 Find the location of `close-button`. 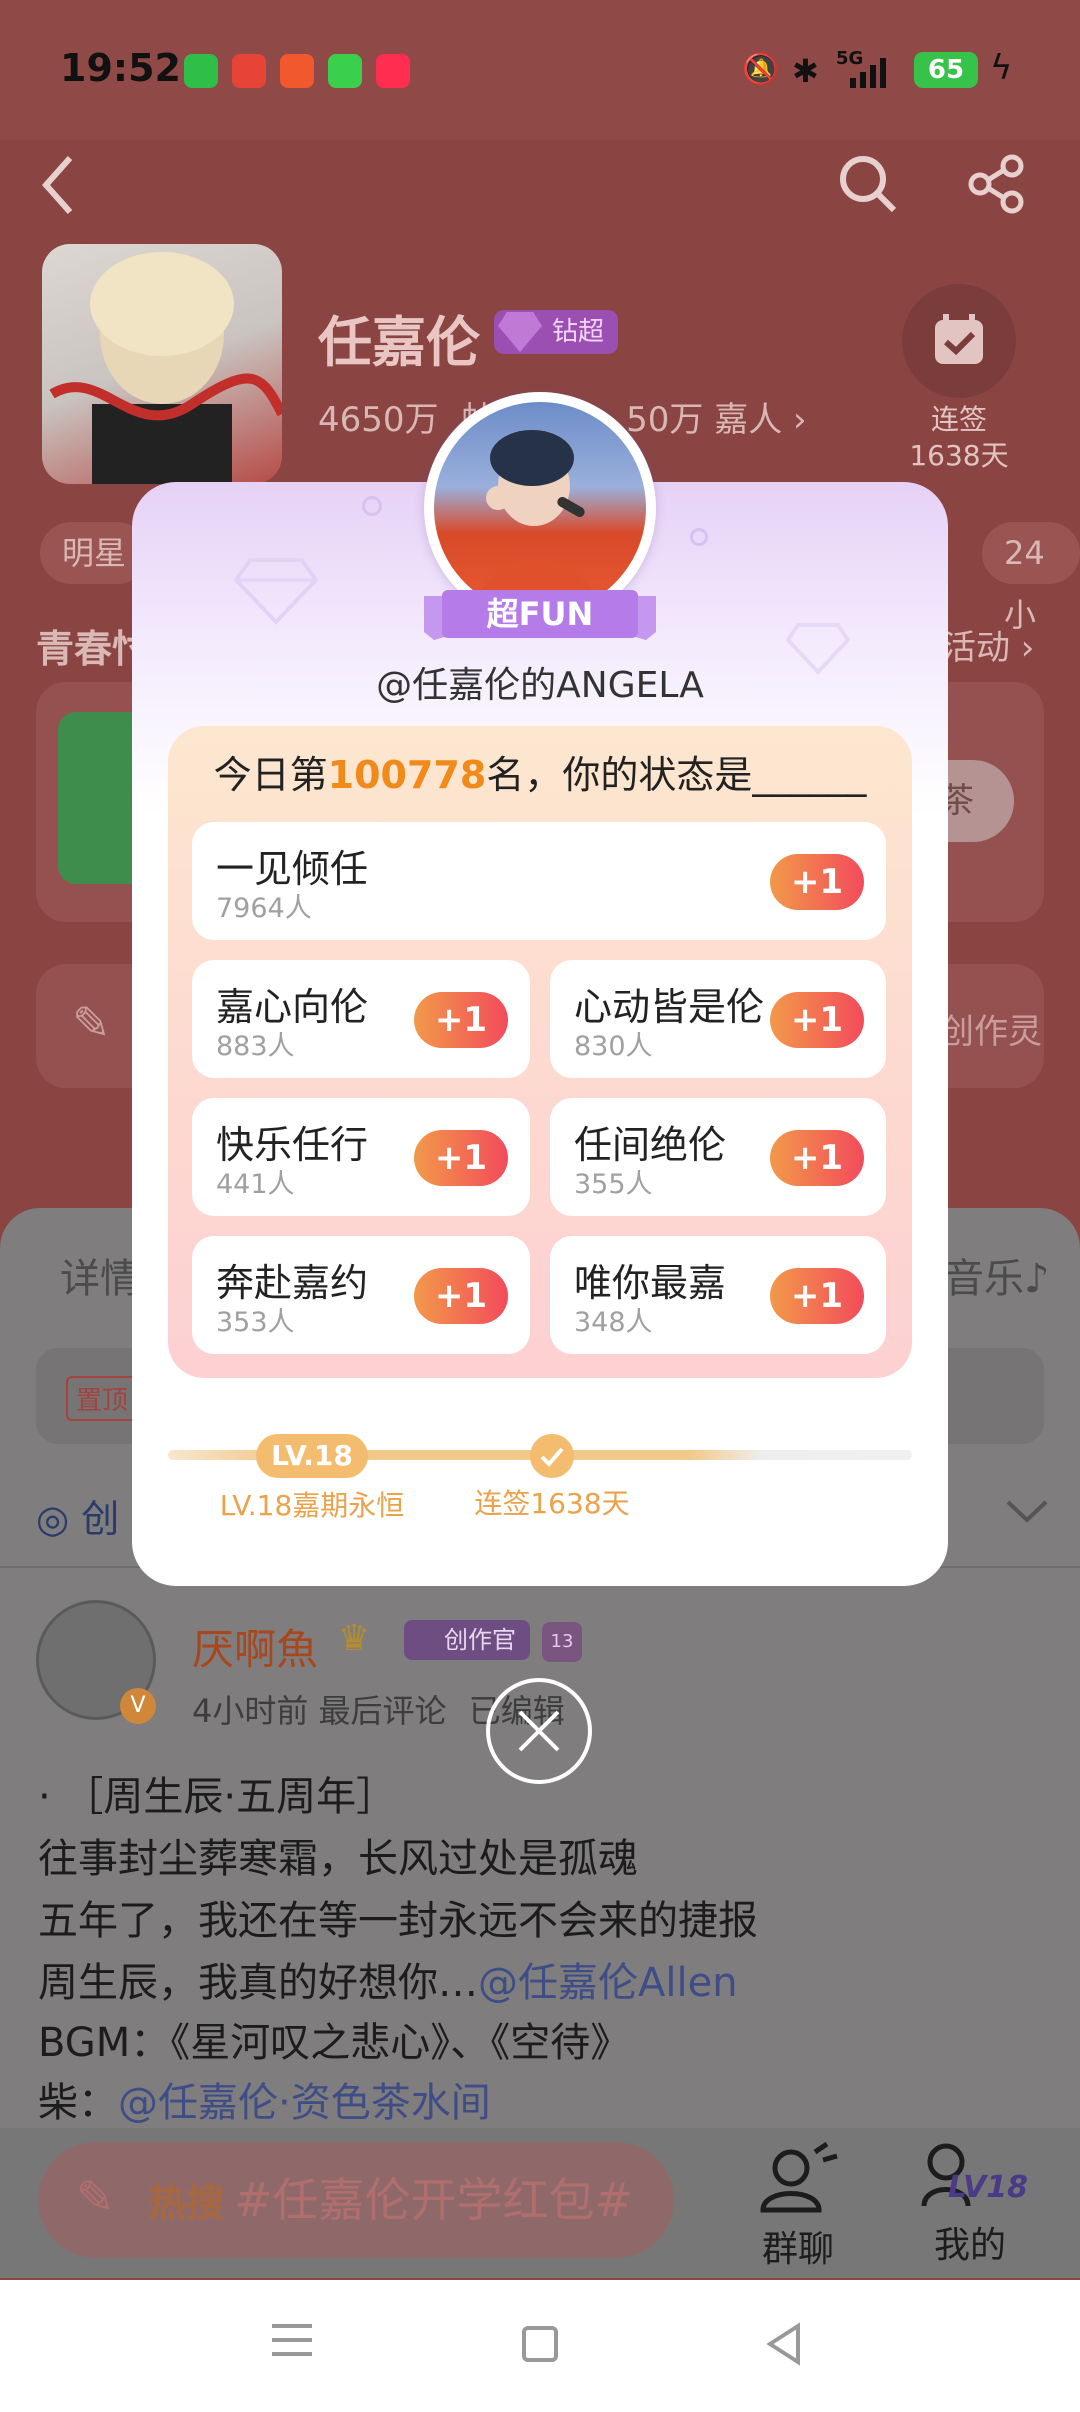

close-button is located at coordinates (539, 1731).